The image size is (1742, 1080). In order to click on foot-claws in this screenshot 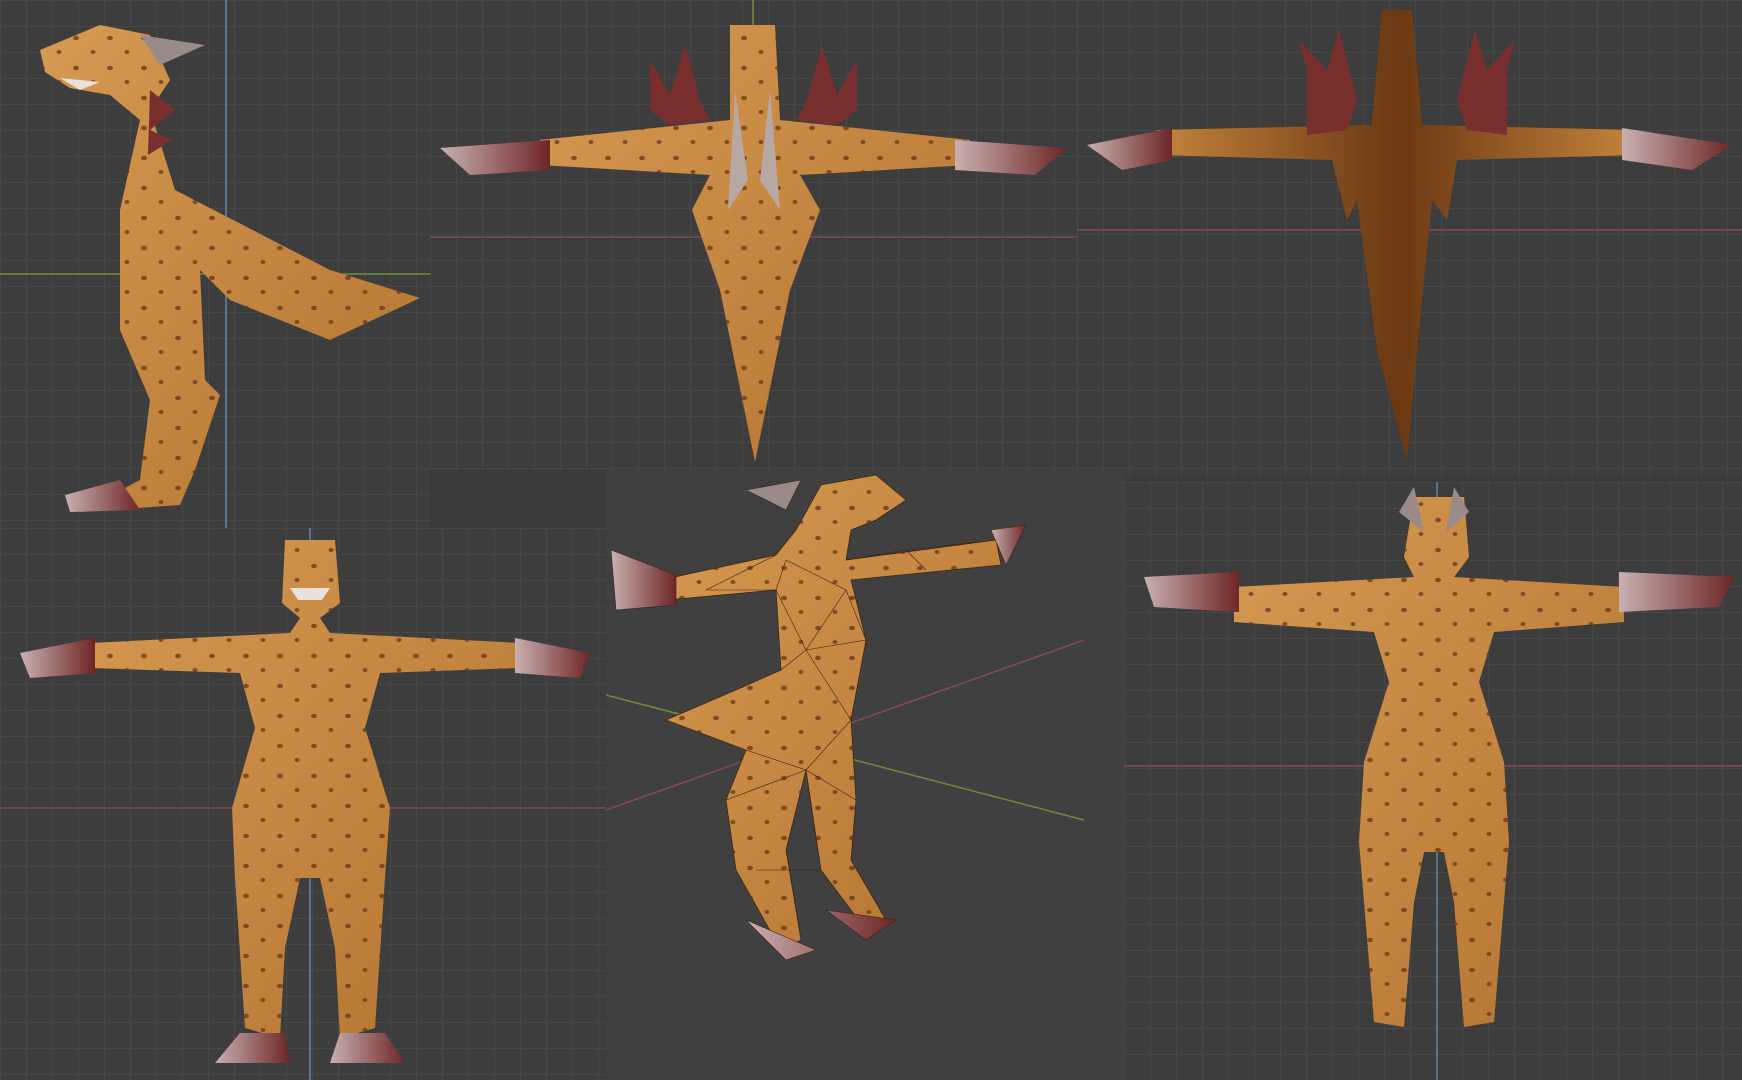, I will do `click(102, 496)`.